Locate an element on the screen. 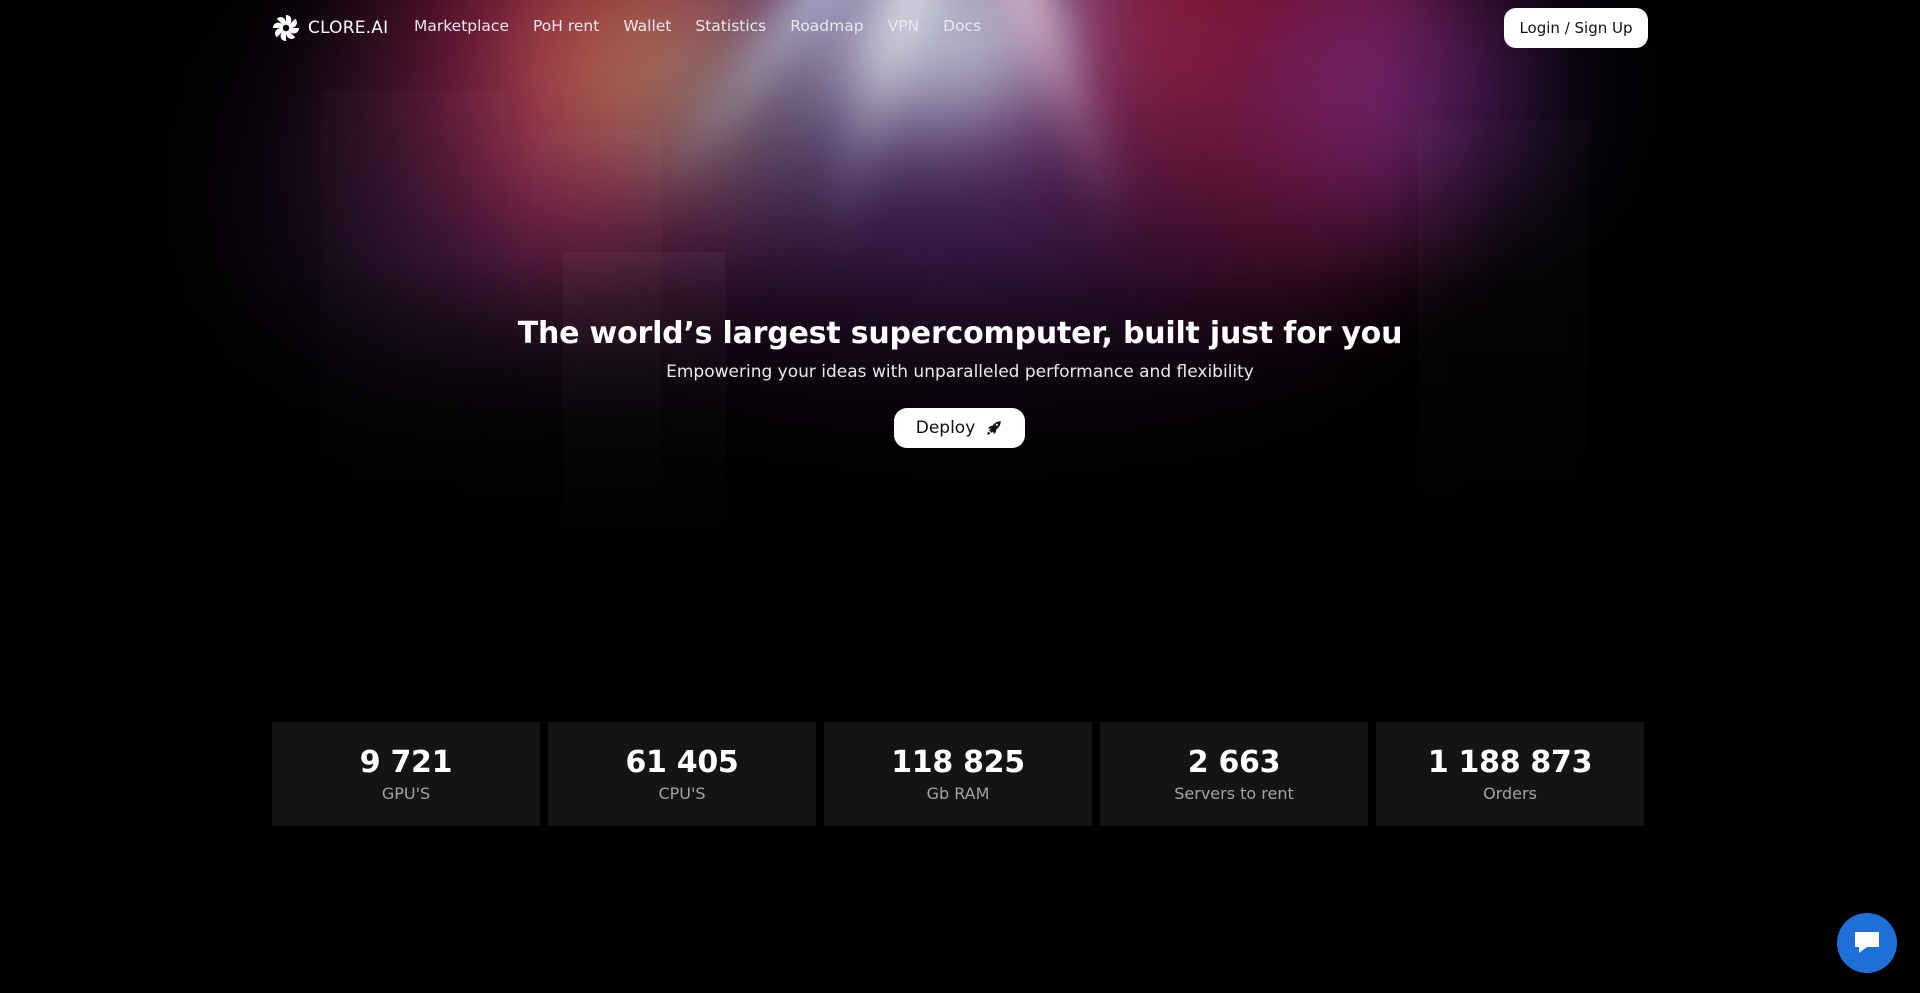 This screenshot has height=993, width=1920. stat-label: Gb RAM is located at coordinates (958, 793).